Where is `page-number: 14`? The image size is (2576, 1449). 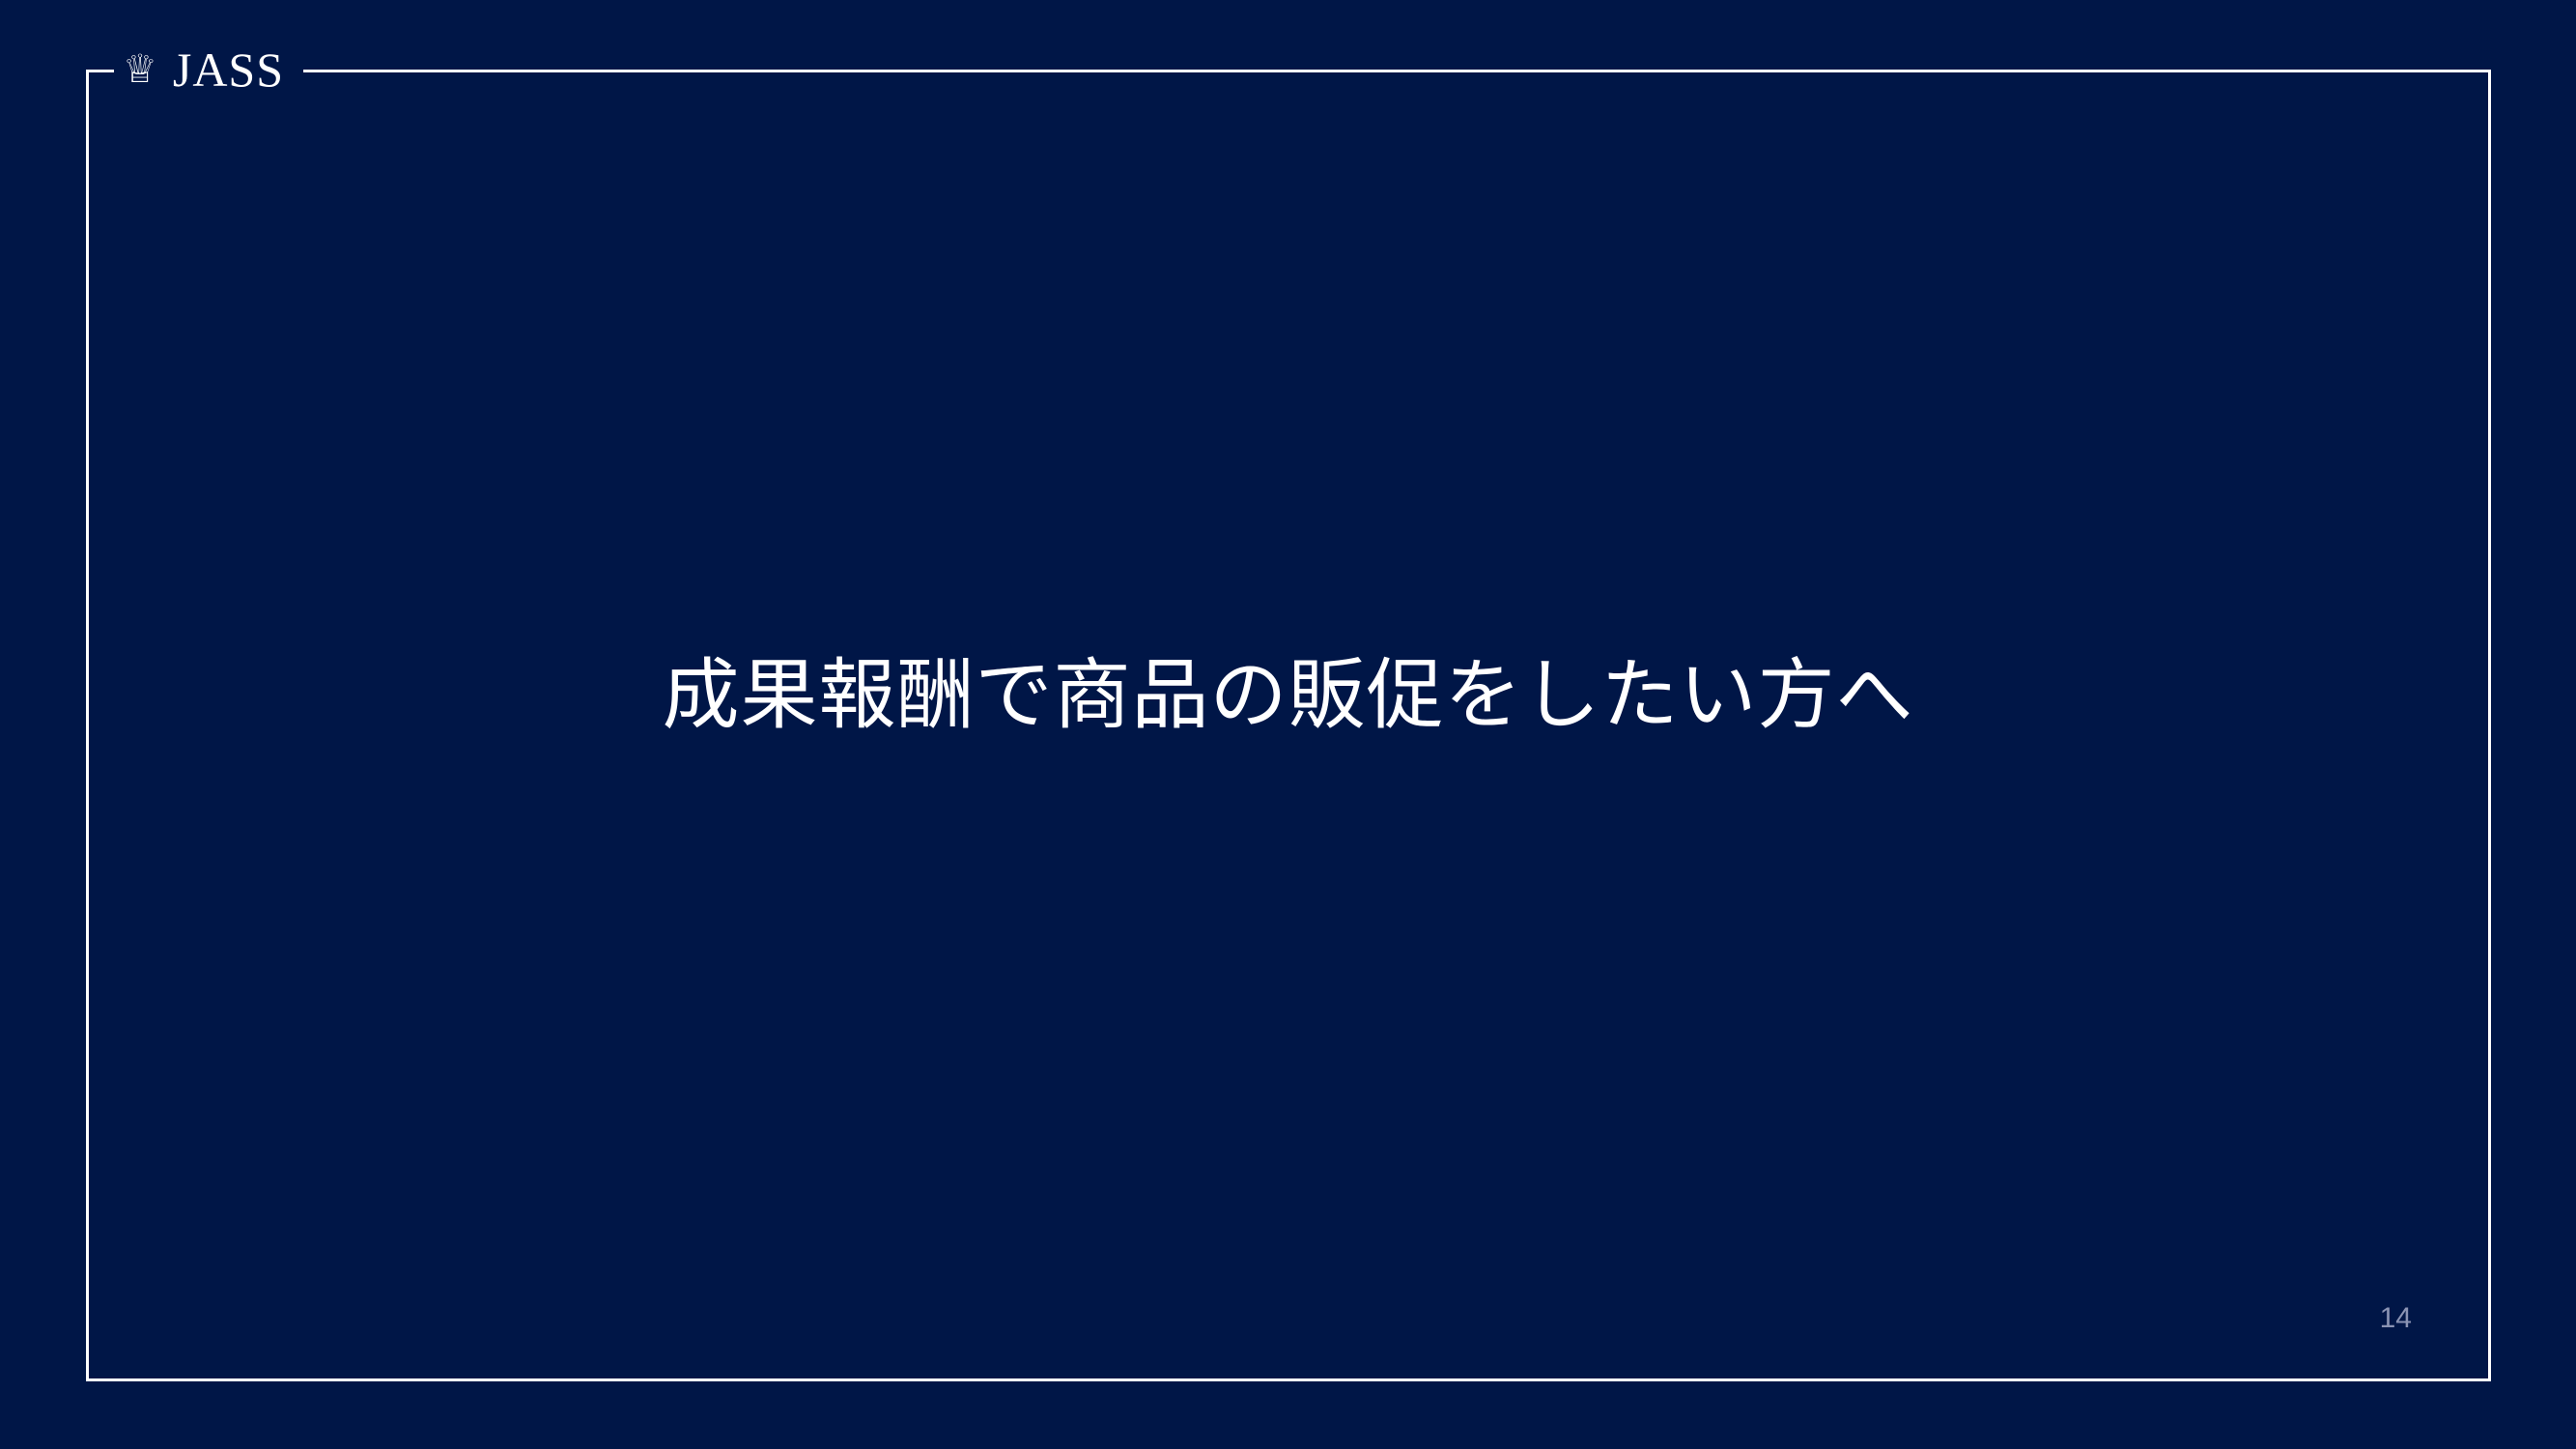
page-number: 14 is located at coordinates (2395, 1318).